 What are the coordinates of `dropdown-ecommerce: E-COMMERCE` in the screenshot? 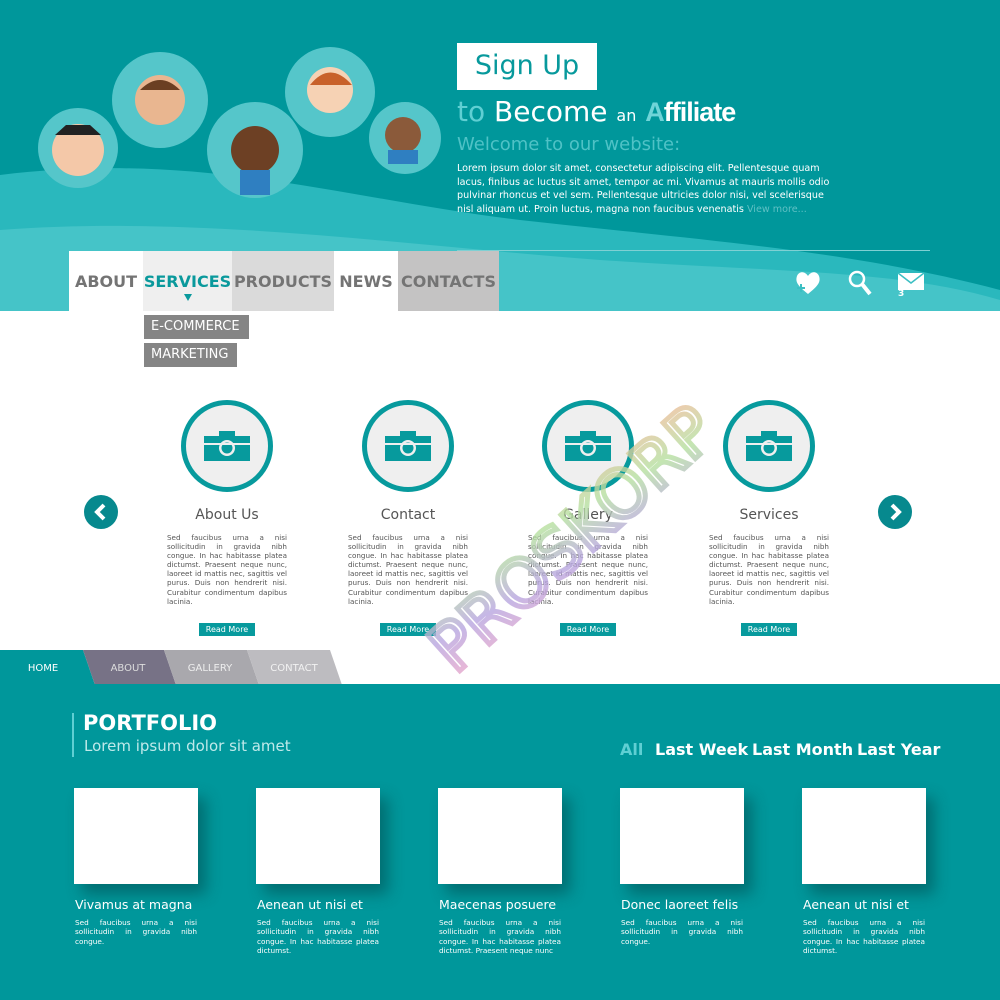 It's located at (196, 327).